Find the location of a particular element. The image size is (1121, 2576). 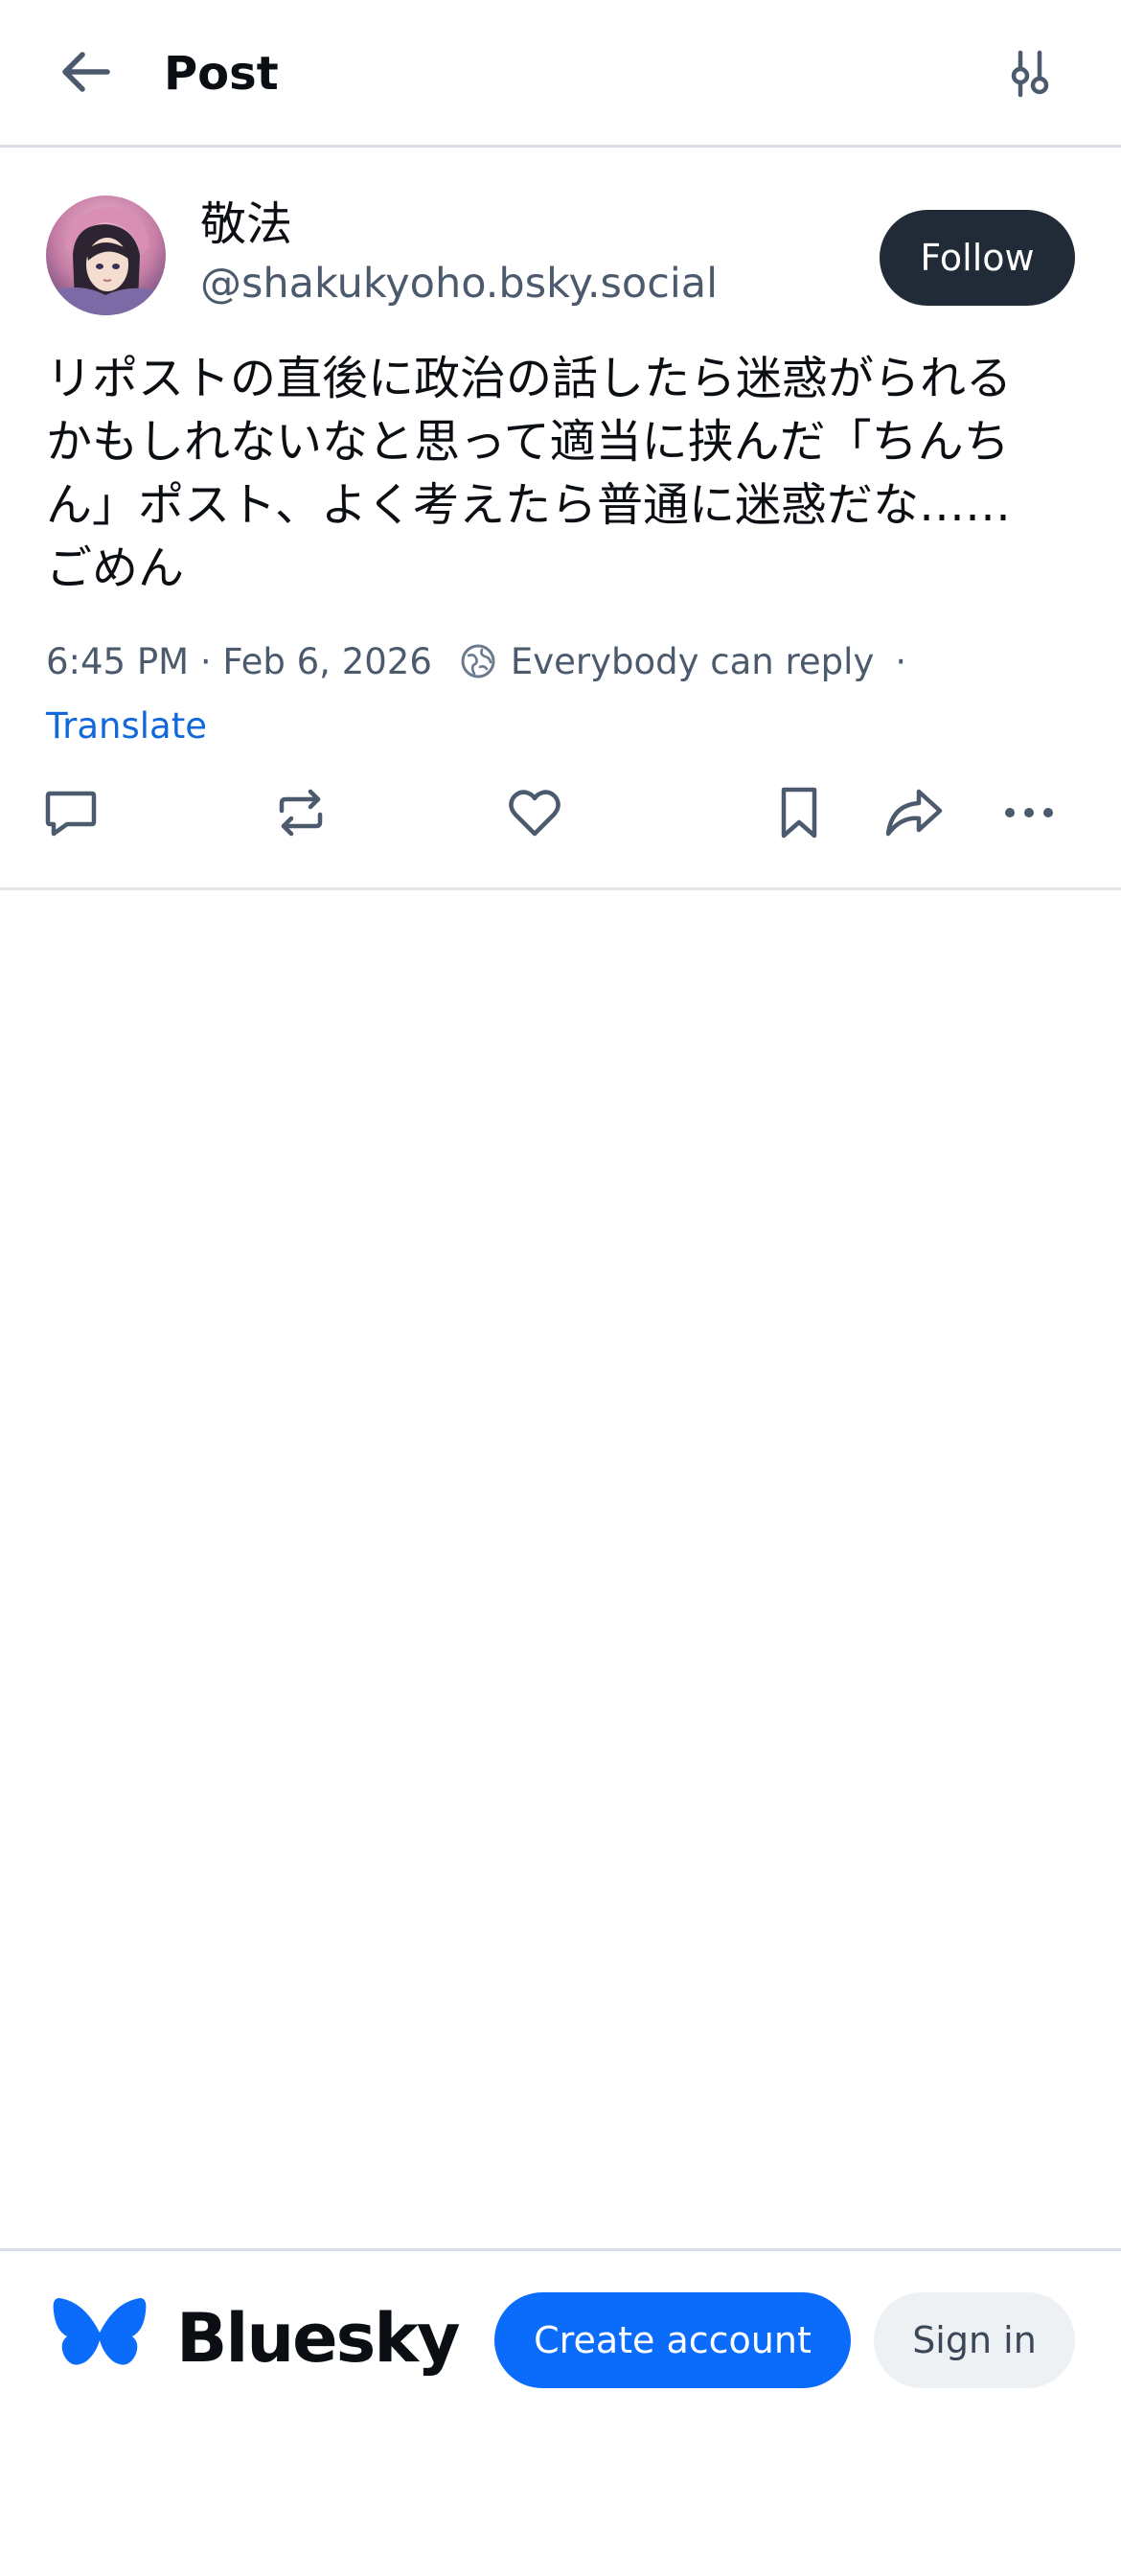

post-divider is located at coordinates (560, 888).